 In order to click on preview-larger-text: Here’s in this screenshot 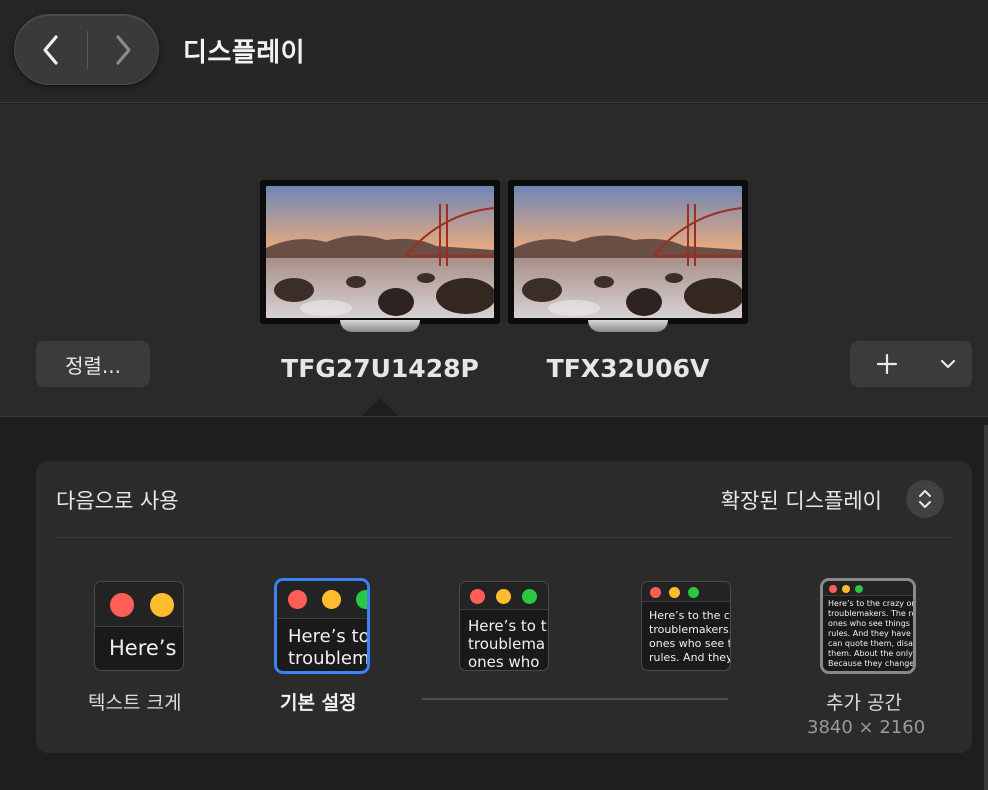, I will do `click(139, 626)`.